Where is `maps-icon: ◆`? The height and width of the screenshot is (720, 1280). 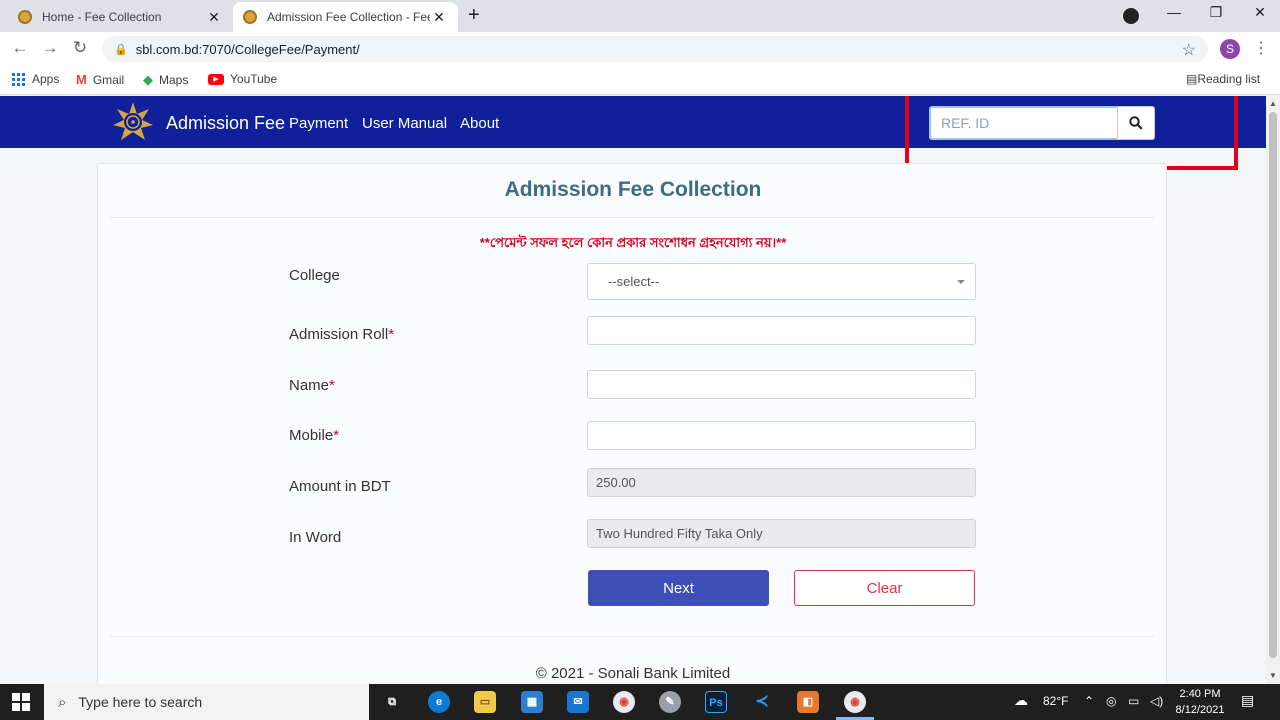
maps-icon: ◆ is located at coordinates (148, 79).